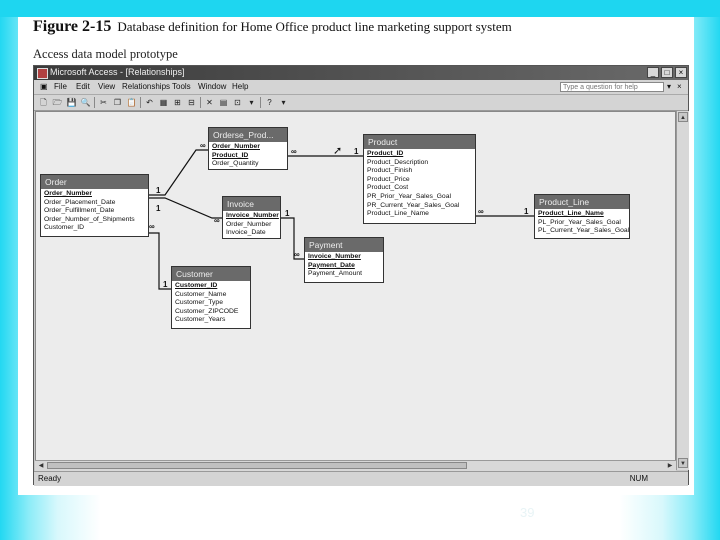  I want to click on print-preview-icon: 🔍, so click(85, 102).